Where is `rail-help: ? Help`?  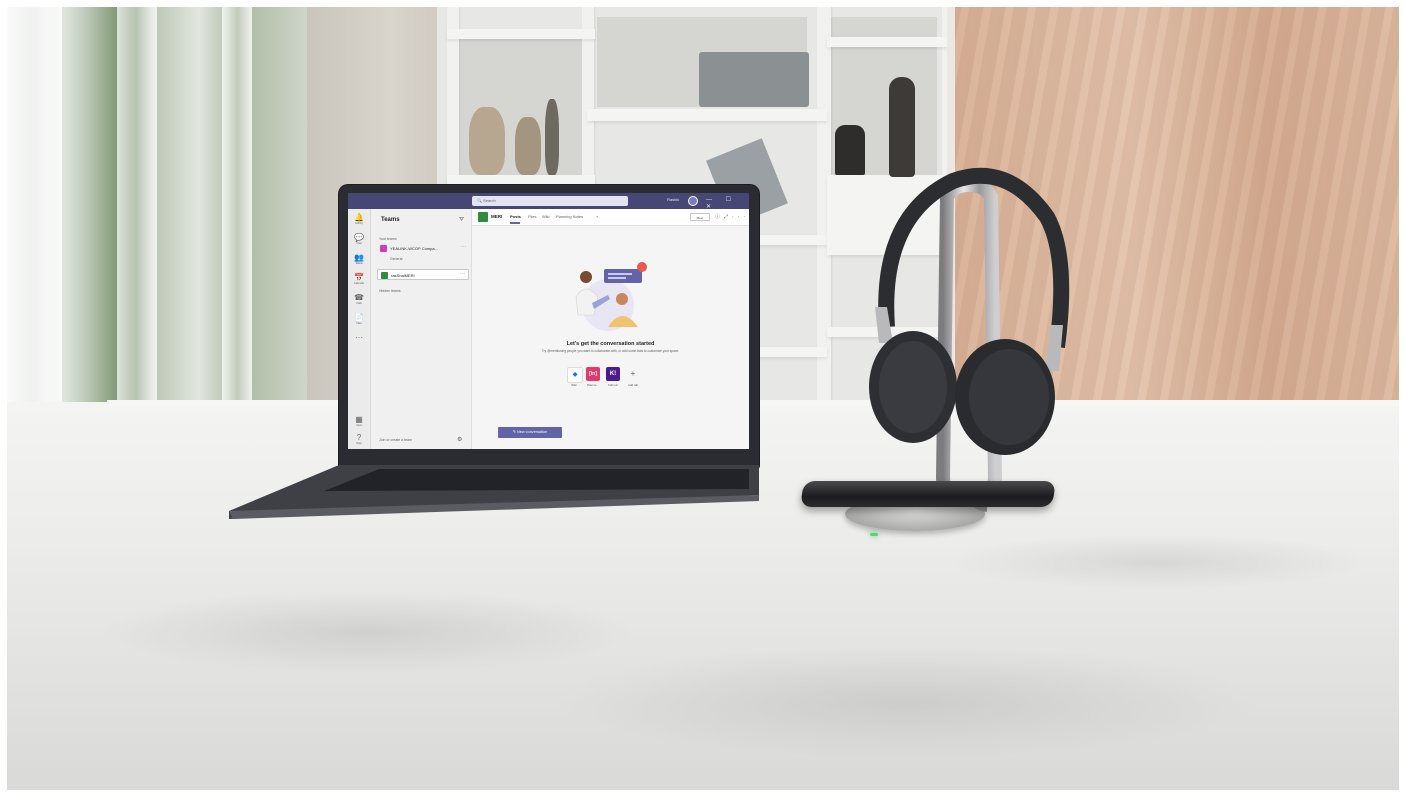
rail-help: ? Help is located at coordinates (359, 439).